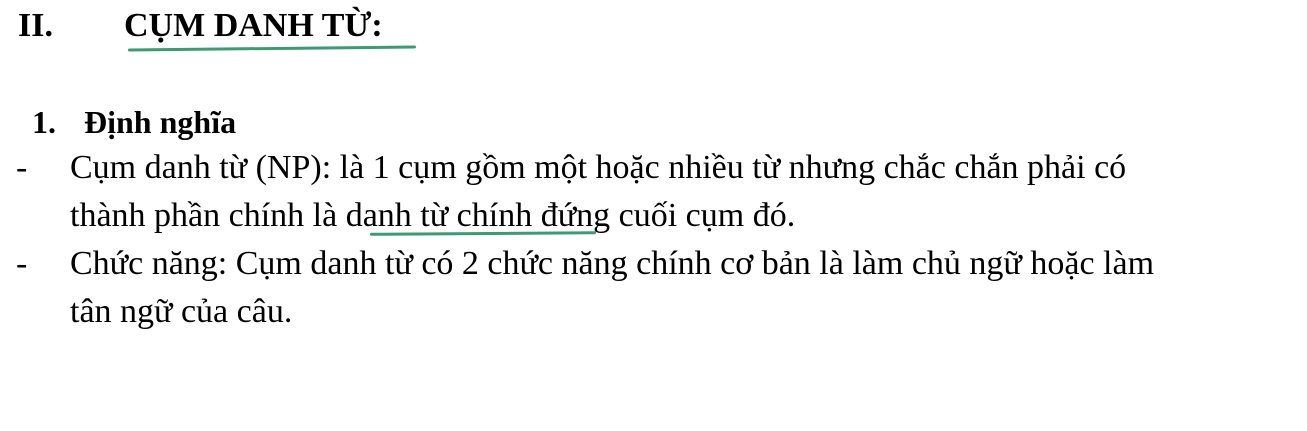 The width and height of the screenshot is (1307, 431). What do you see at coordinates (253, 25) in the screenshot?
I see `section-title: CỤM DANH TỪ:` at bounding box center [253, 25].